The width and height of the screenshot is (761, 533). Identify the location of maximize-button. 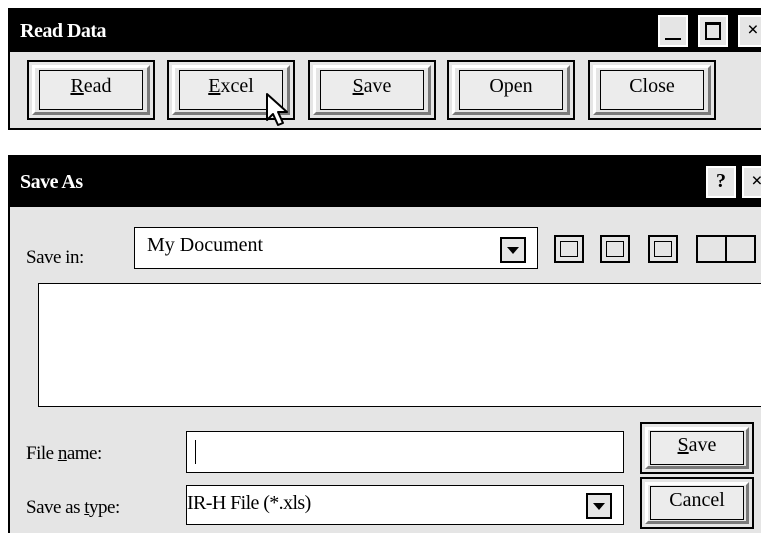
(713, 31).